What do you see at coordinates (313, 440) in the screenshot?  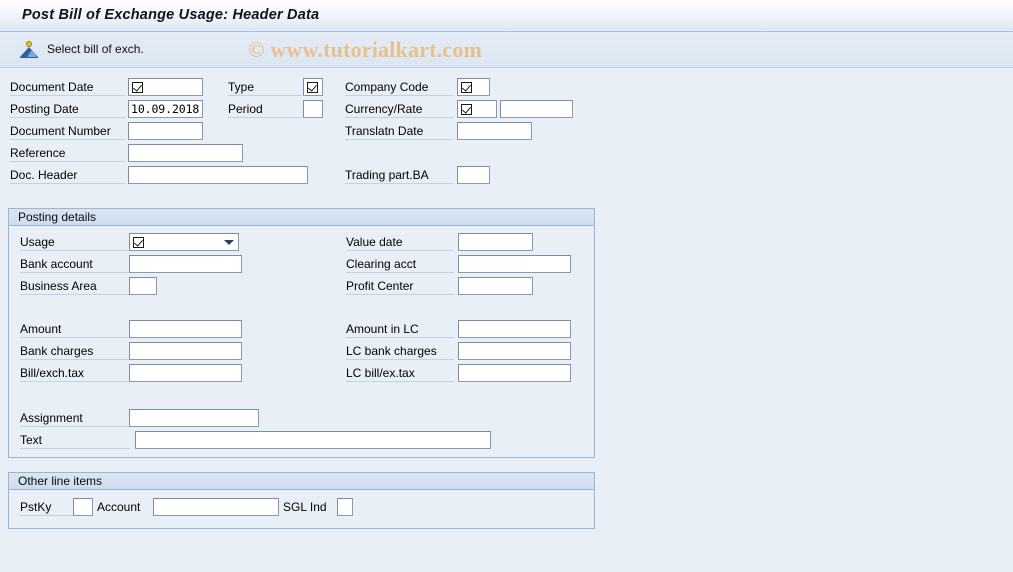 I see `text-input` at bounding box center [313, 440].